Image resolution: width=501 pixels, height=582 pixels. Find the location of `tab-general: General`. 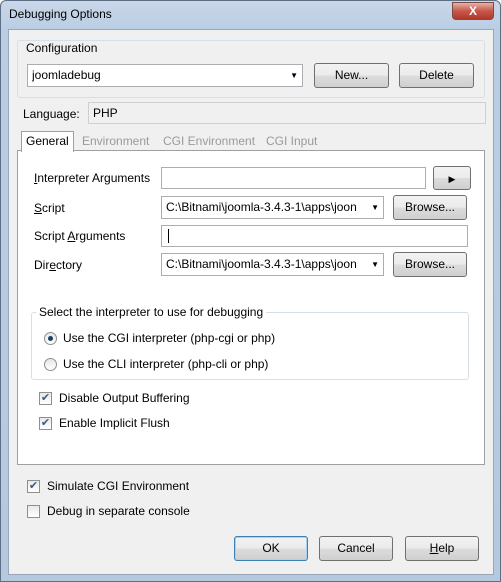

tab-general: General is located at coordinates (47, 141).